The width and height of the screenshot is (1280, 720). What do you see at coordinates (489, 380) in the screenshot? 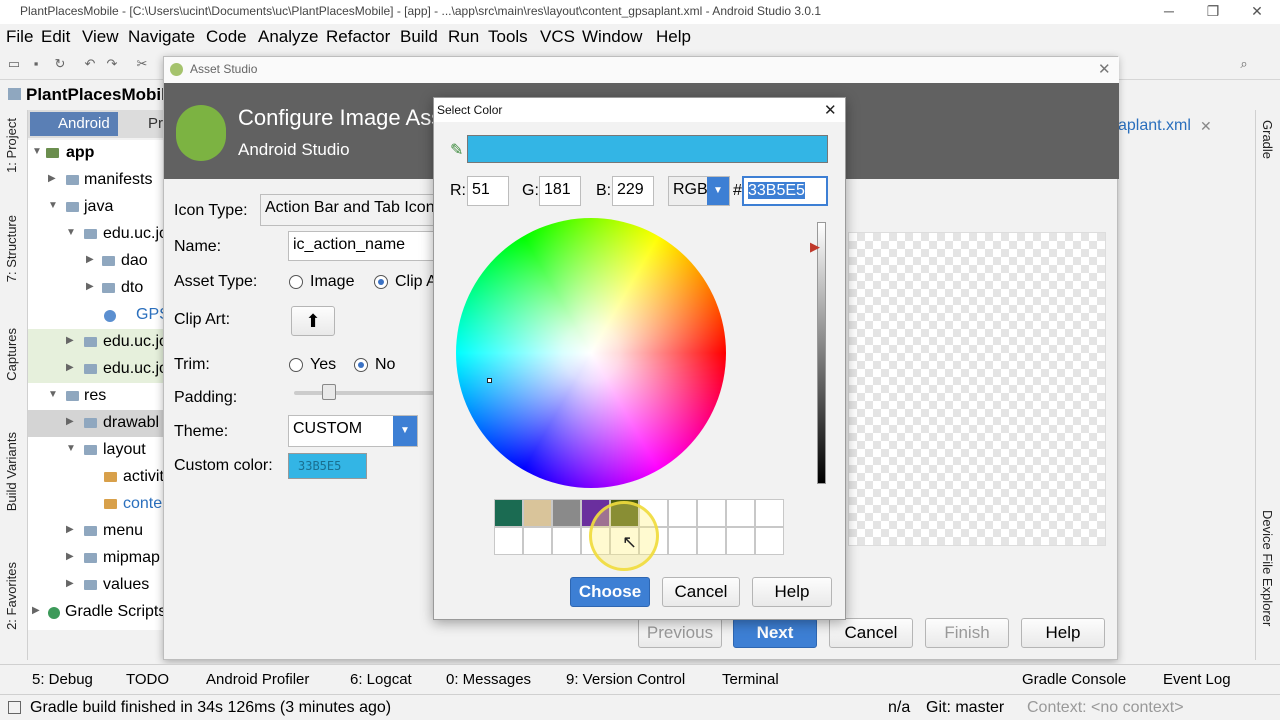
I see `color-wheel-pointer` at bounding box center [489, 380].